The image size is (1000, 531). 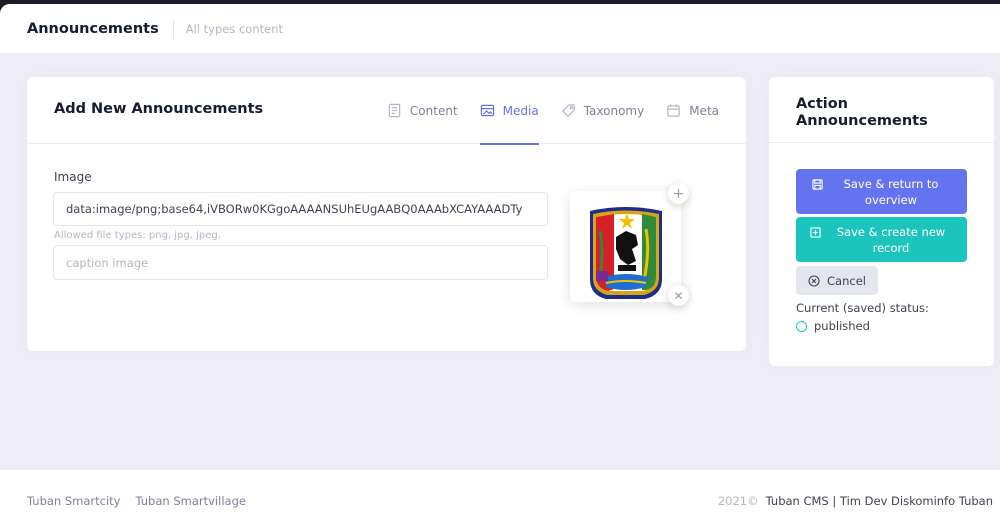 What do you see at coordinates (673, 110) in the screenshot?
I see `calendar-icon` at bounding box center [673, 110].